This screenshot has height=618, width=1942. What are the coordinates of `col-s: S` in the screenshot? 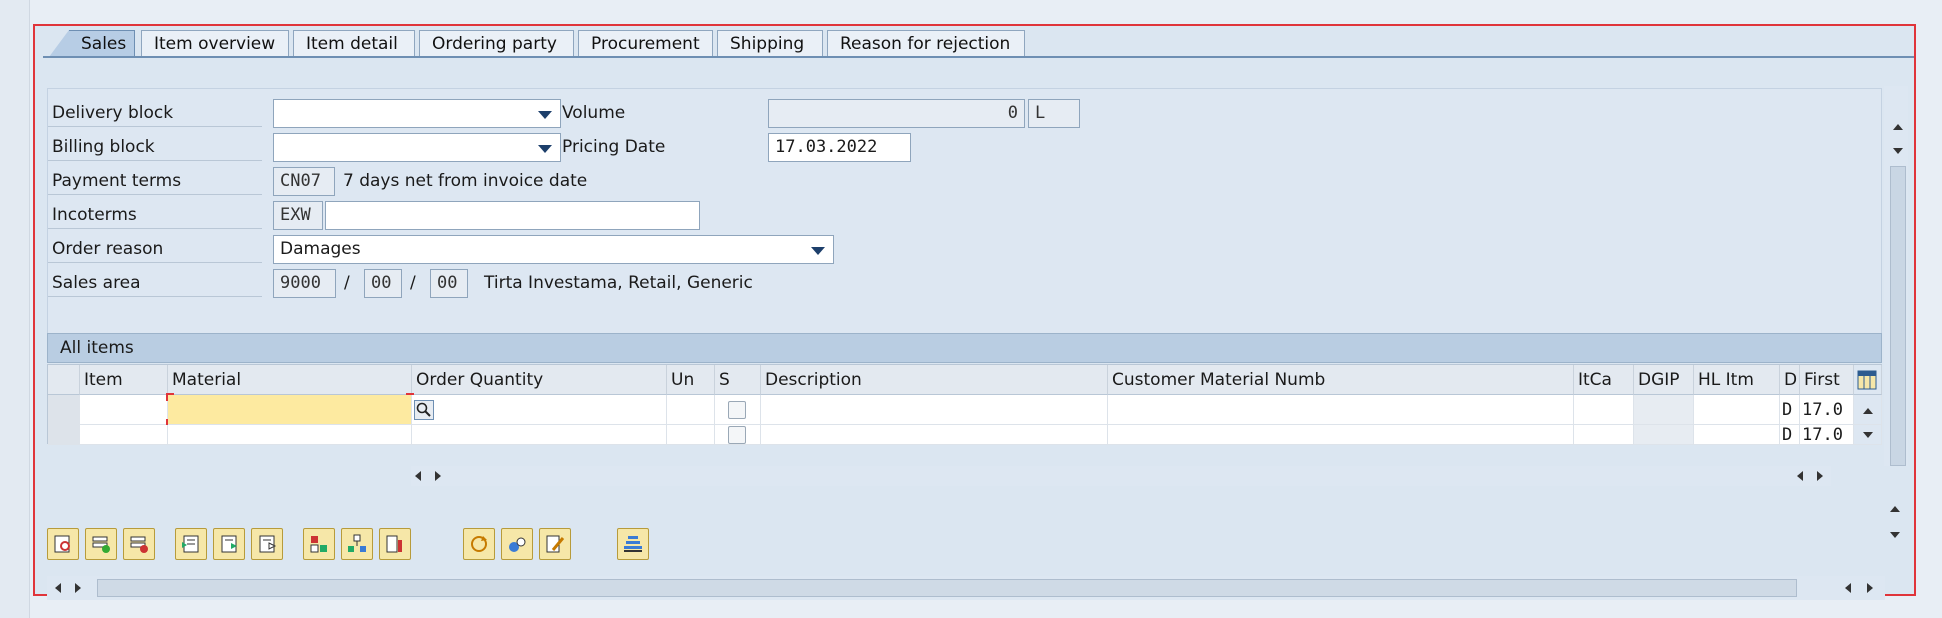 It's located at (738, 380).